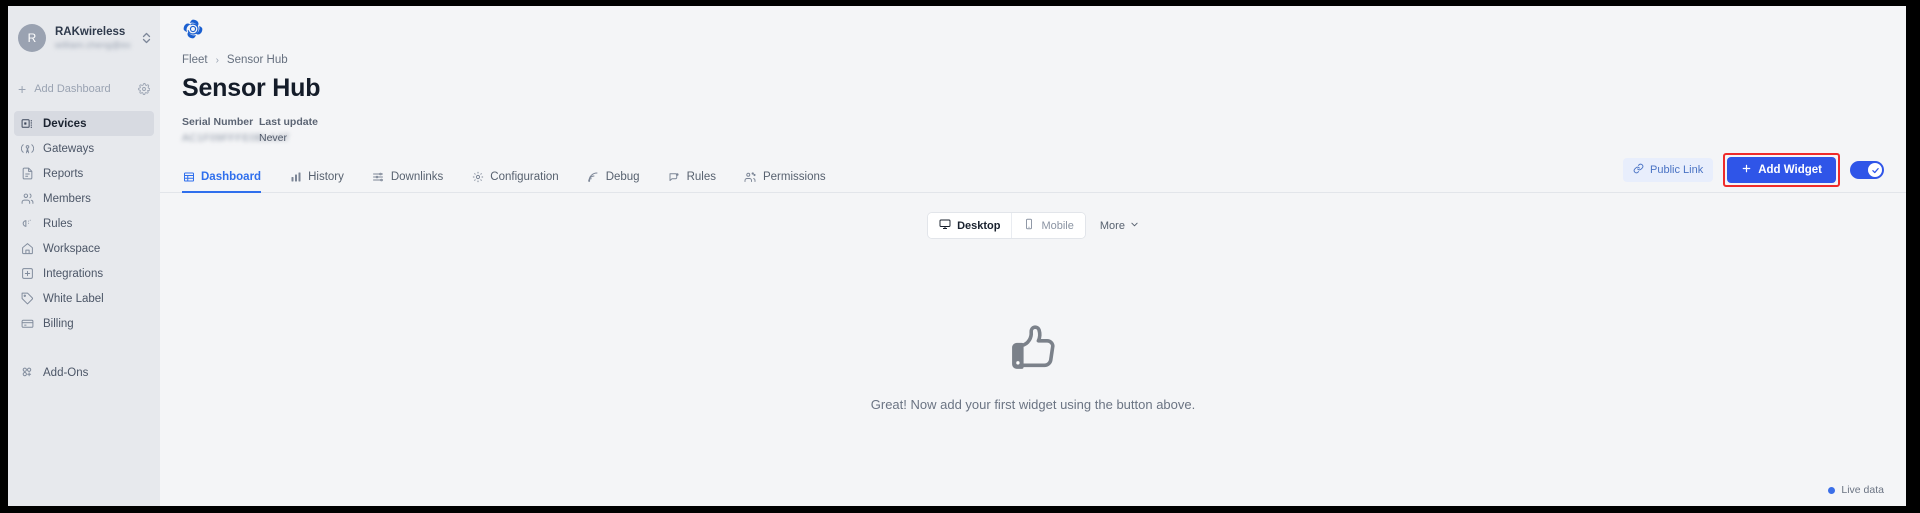 The image size is (1920, 513). Describe the element at coordinates (524, 176) in the screenshot. I see `tab-label: Configuration` at that location.